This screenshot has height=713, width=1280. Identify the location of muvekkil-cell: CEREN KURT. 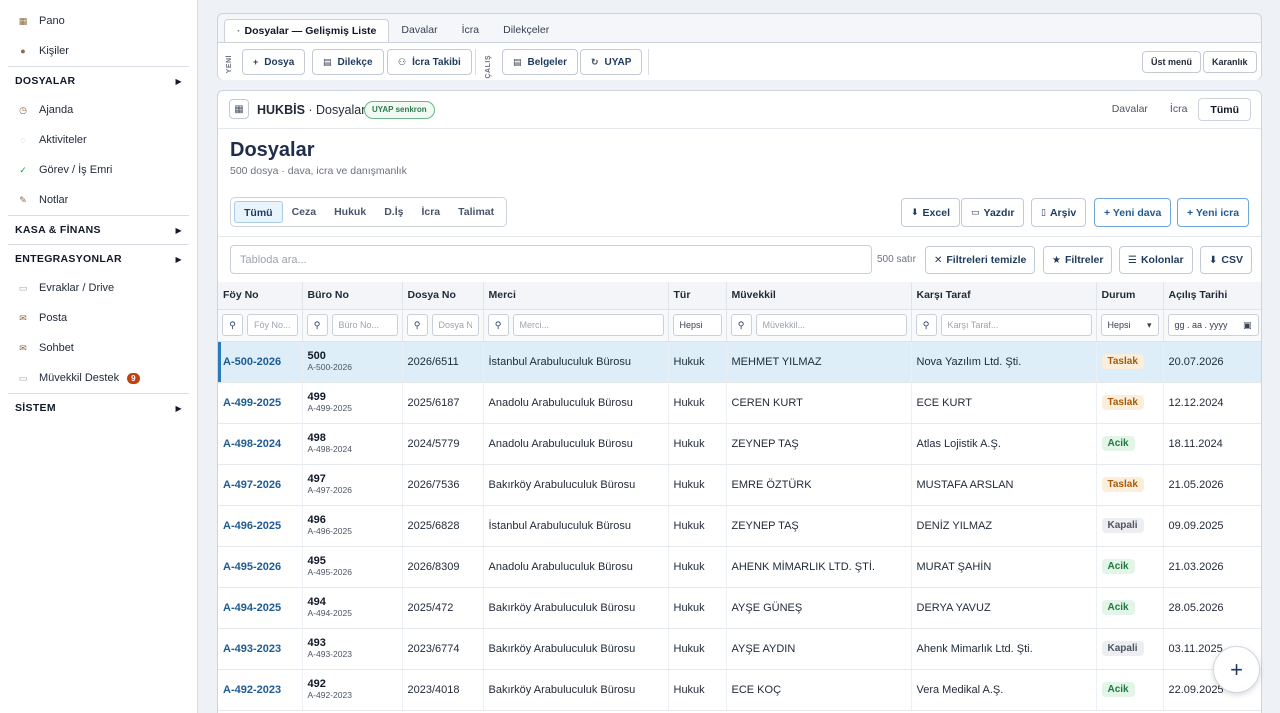
(819, 403).